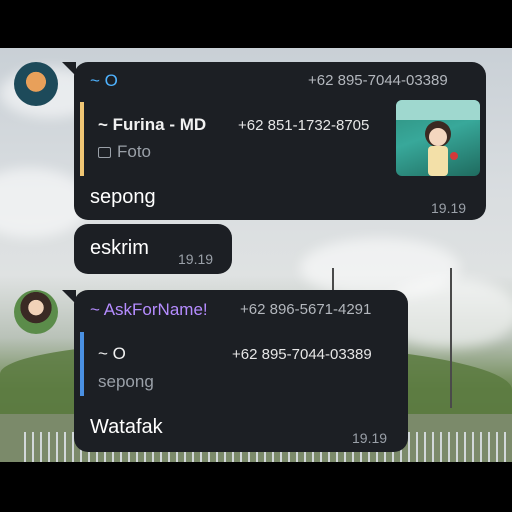 This screenshot has height=512, width=512. Describe the element at coordinates (126, 427) in the screenshot. I see `message-text: Watafak` at that location.